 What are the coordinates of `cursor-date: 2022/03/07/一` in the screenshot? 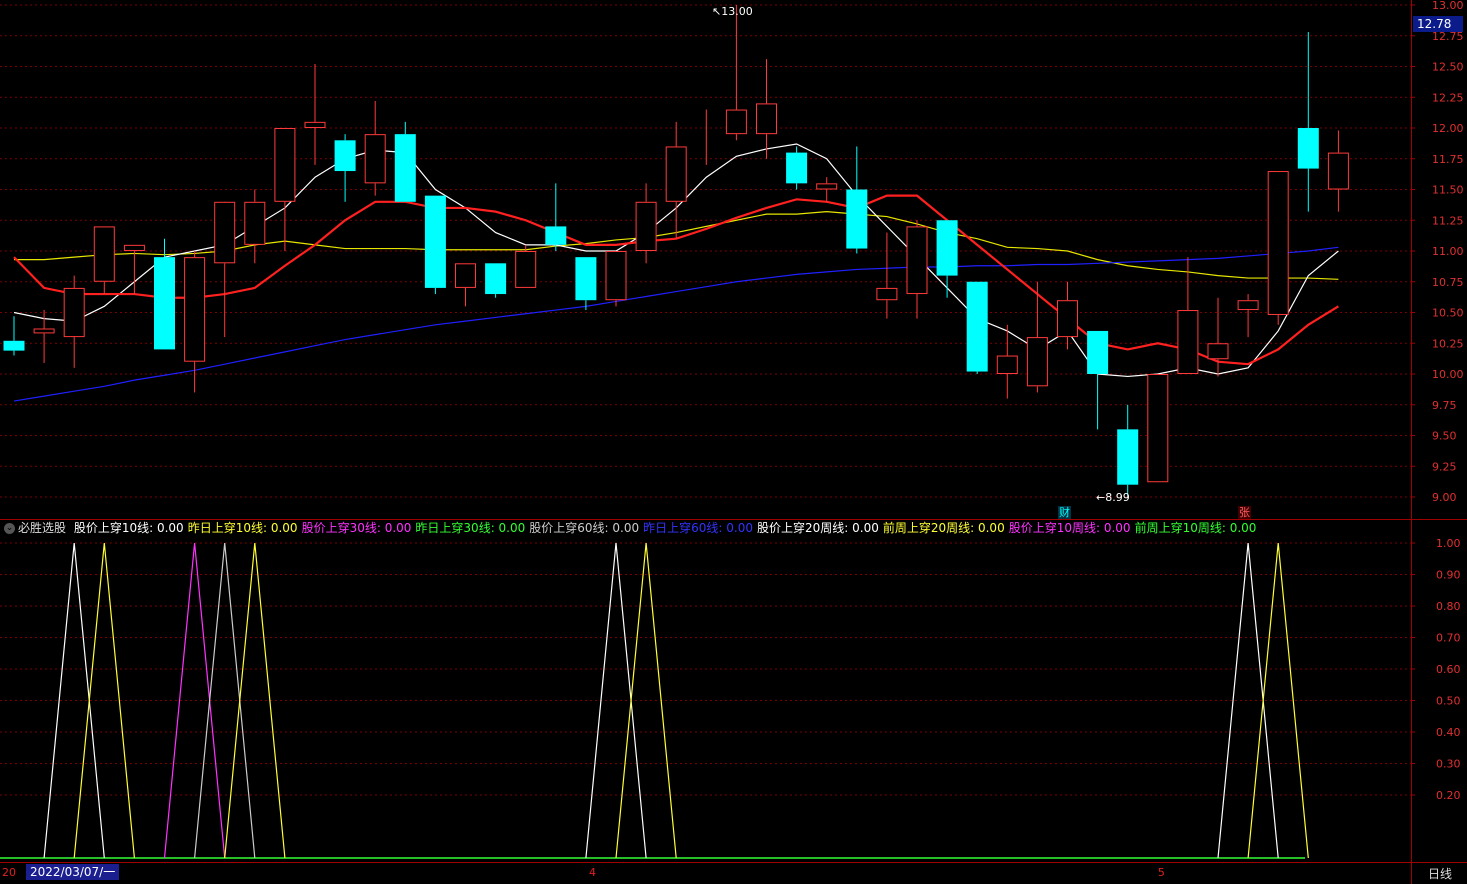 It's located at (73, 872).